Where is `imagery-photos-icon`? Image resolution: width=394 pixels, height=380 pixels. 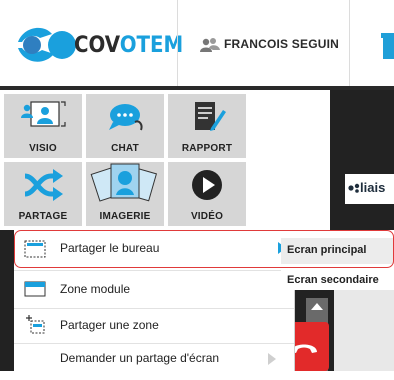
imagery-photos-icon is located at coordinates (125, 182).